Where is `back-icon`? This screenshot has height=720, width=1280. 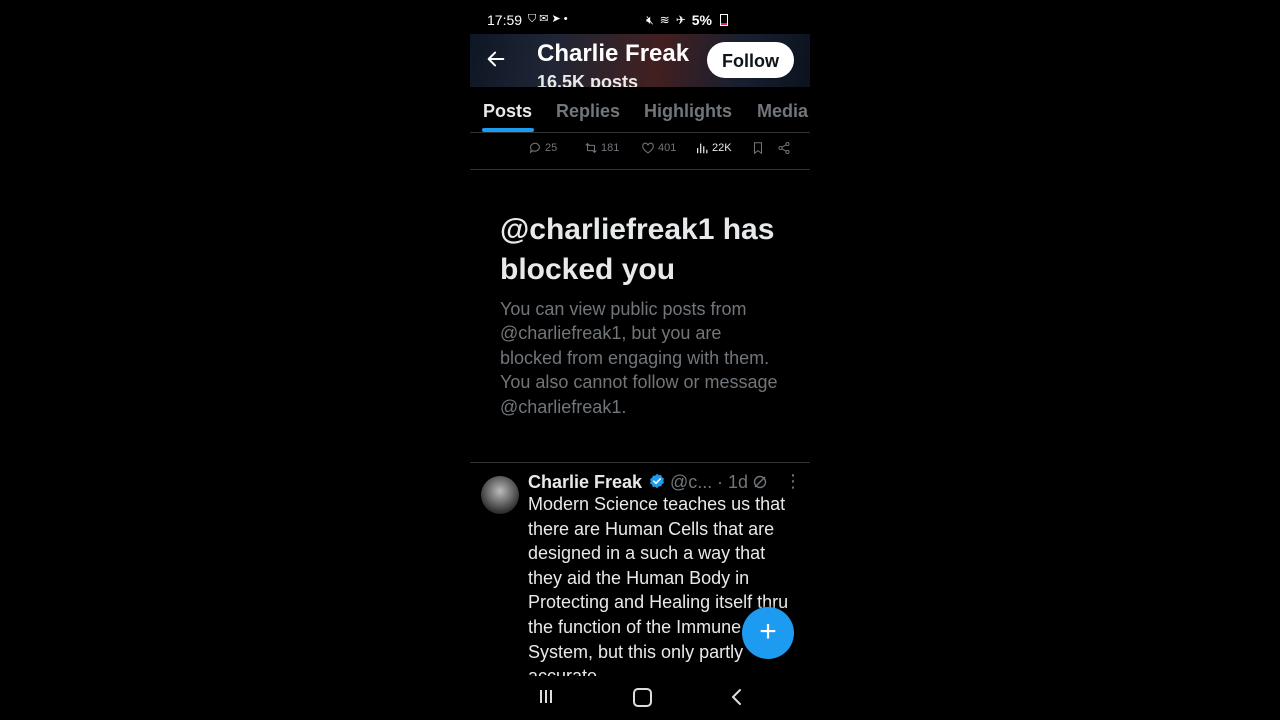 back-icon is located at coordinates (737, 697).